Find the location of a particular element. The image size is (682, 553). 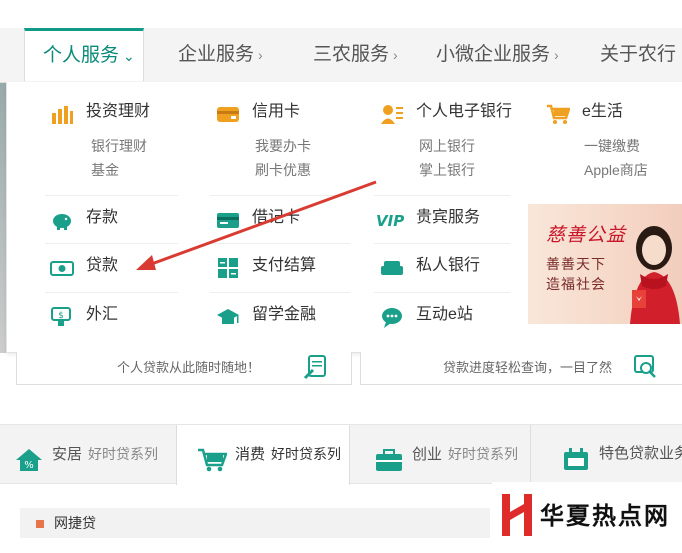

briefcase-icon is located at coordinates (389, 456).